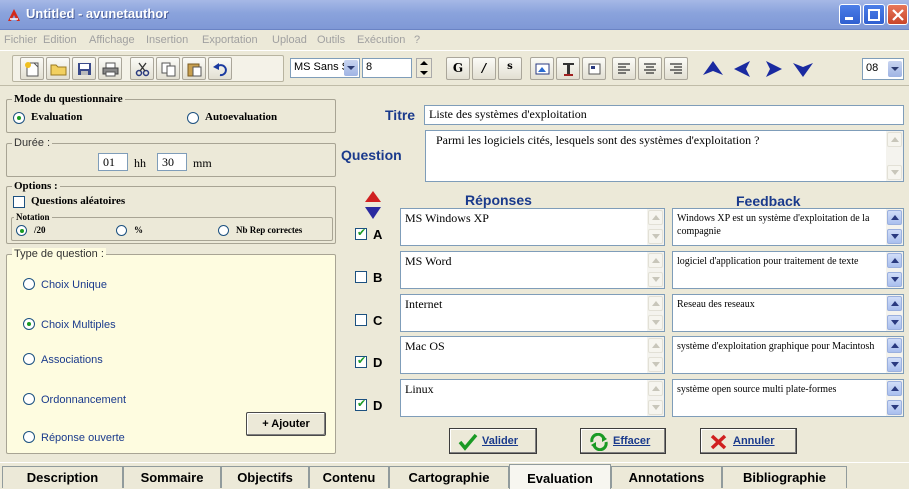 This screenshot has width=909, height=489. Describe the element at coordinates (32, 68) in the screenshot. I see `new-button` at that location.